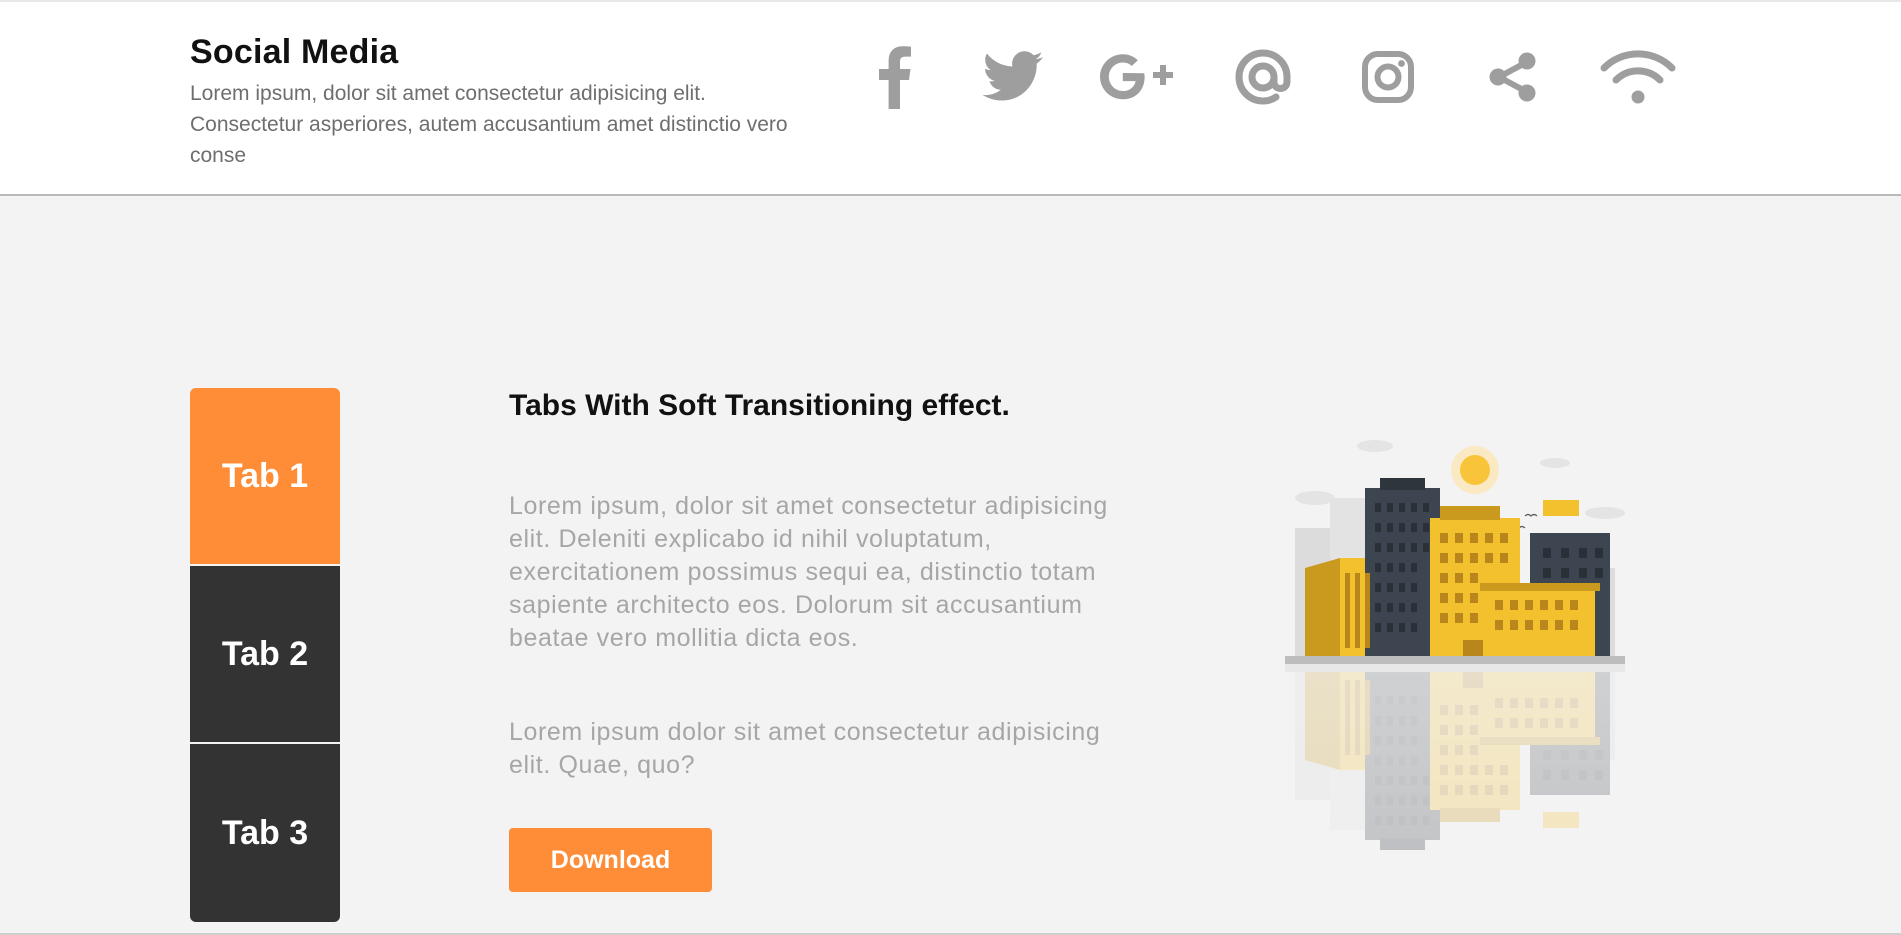 Image resolution: width=1901 pixels, height=935 pixels. I want to click on google-plus-icon, so click(1137, 77).